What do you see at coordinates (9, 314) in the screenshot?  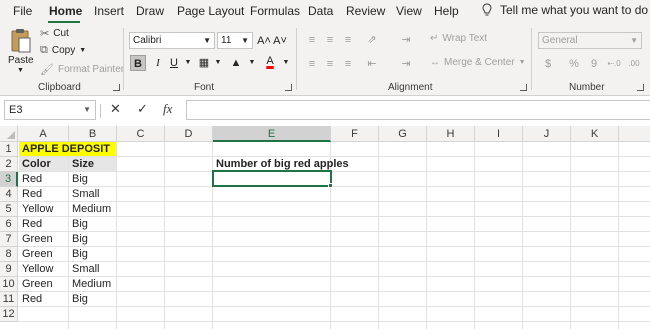 I see `row-header-12: 12` at bounding box center [9, 314].